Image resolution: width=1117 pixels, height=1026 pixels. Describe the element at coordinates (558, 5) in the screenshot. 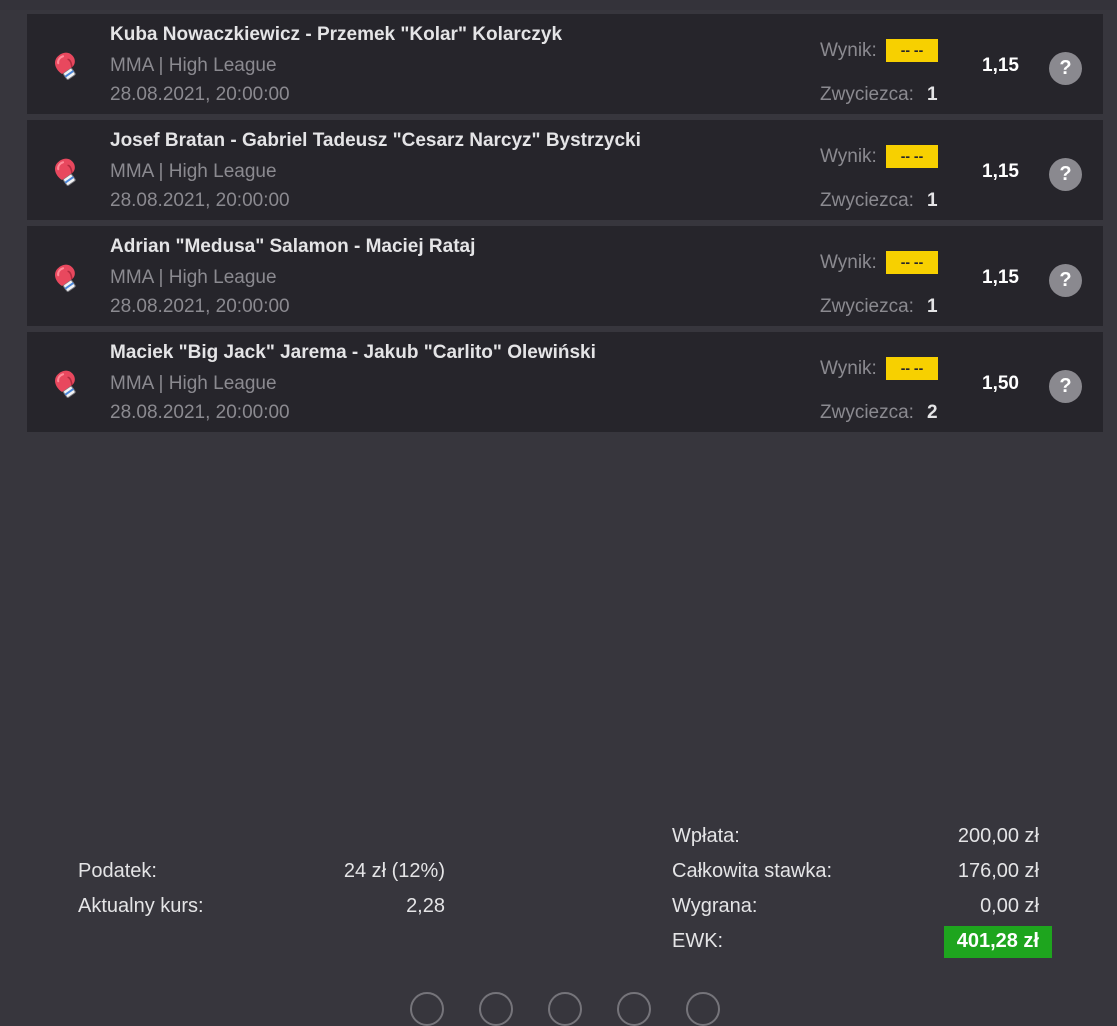

I see `top-strip` at that location.